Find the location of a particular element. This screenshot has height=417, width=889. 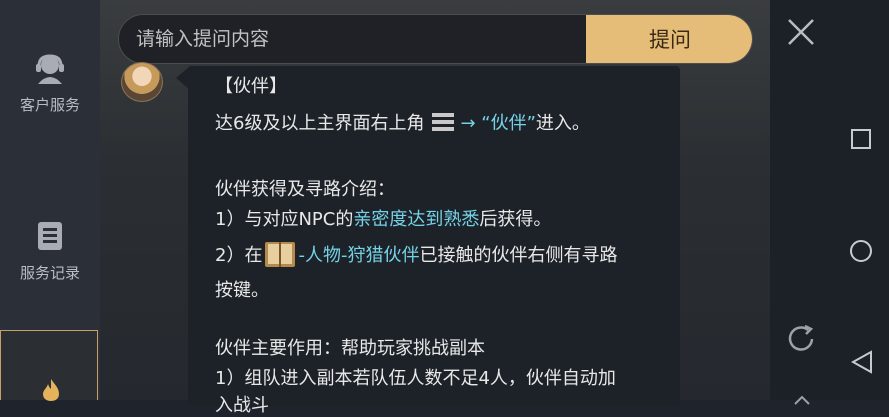

item2-suffix: 已接触的伙伴右侧有寻路 is located at coordinates (518, 255).